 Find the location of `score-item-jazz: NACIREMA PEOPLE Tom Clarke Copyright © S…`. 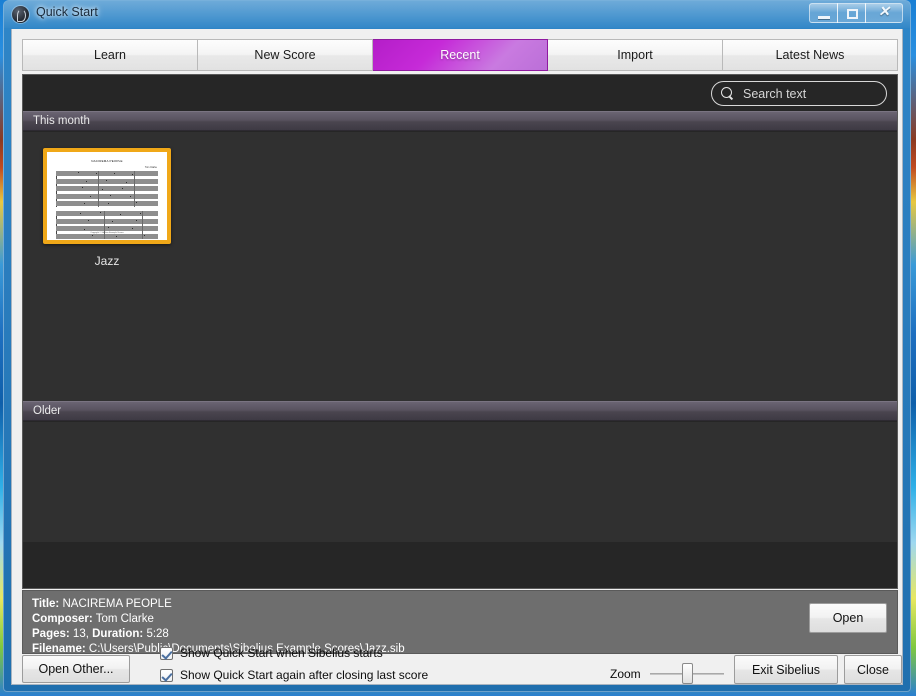

score-item-jazz: NACIREMA PEOPLE Tom Clarke Copyright © S… is located at coordinates (107, 208).